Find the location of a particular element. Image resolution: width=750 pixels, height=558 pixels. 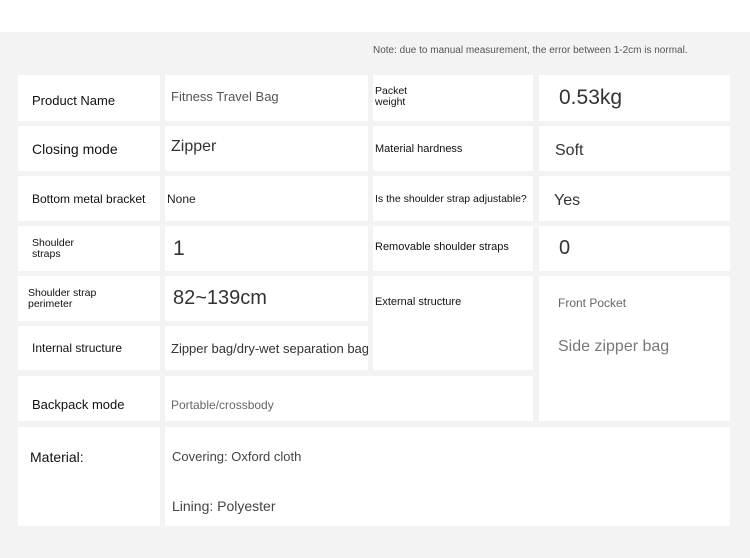

removable-straps-value-cell: 0 is located at coordinates (634, 248).